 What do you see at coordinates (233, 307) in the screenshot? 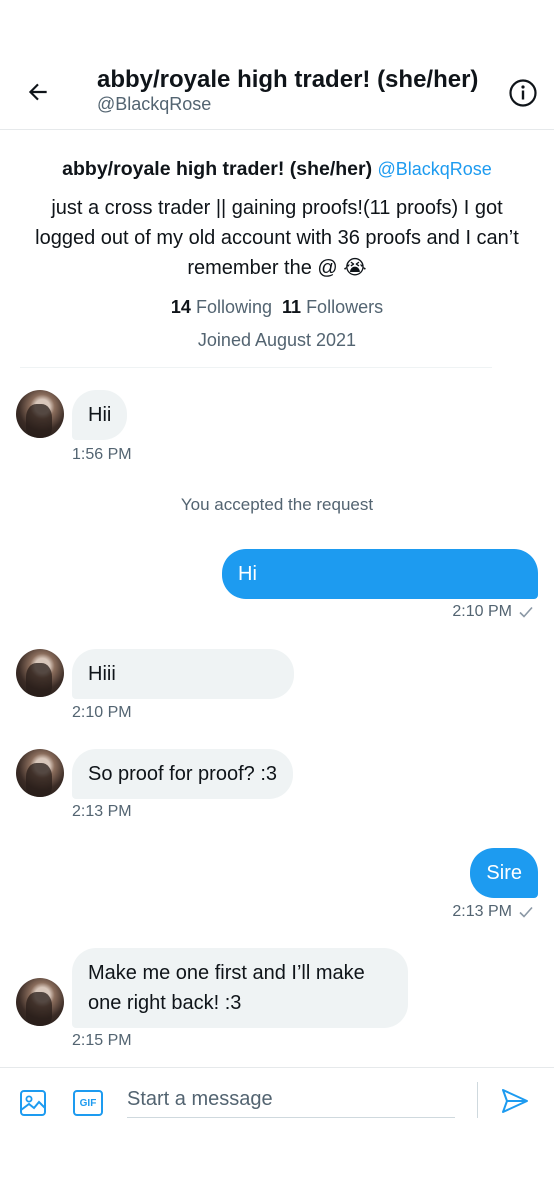
I see `following-label: Following` at bounding box center [233, 307].